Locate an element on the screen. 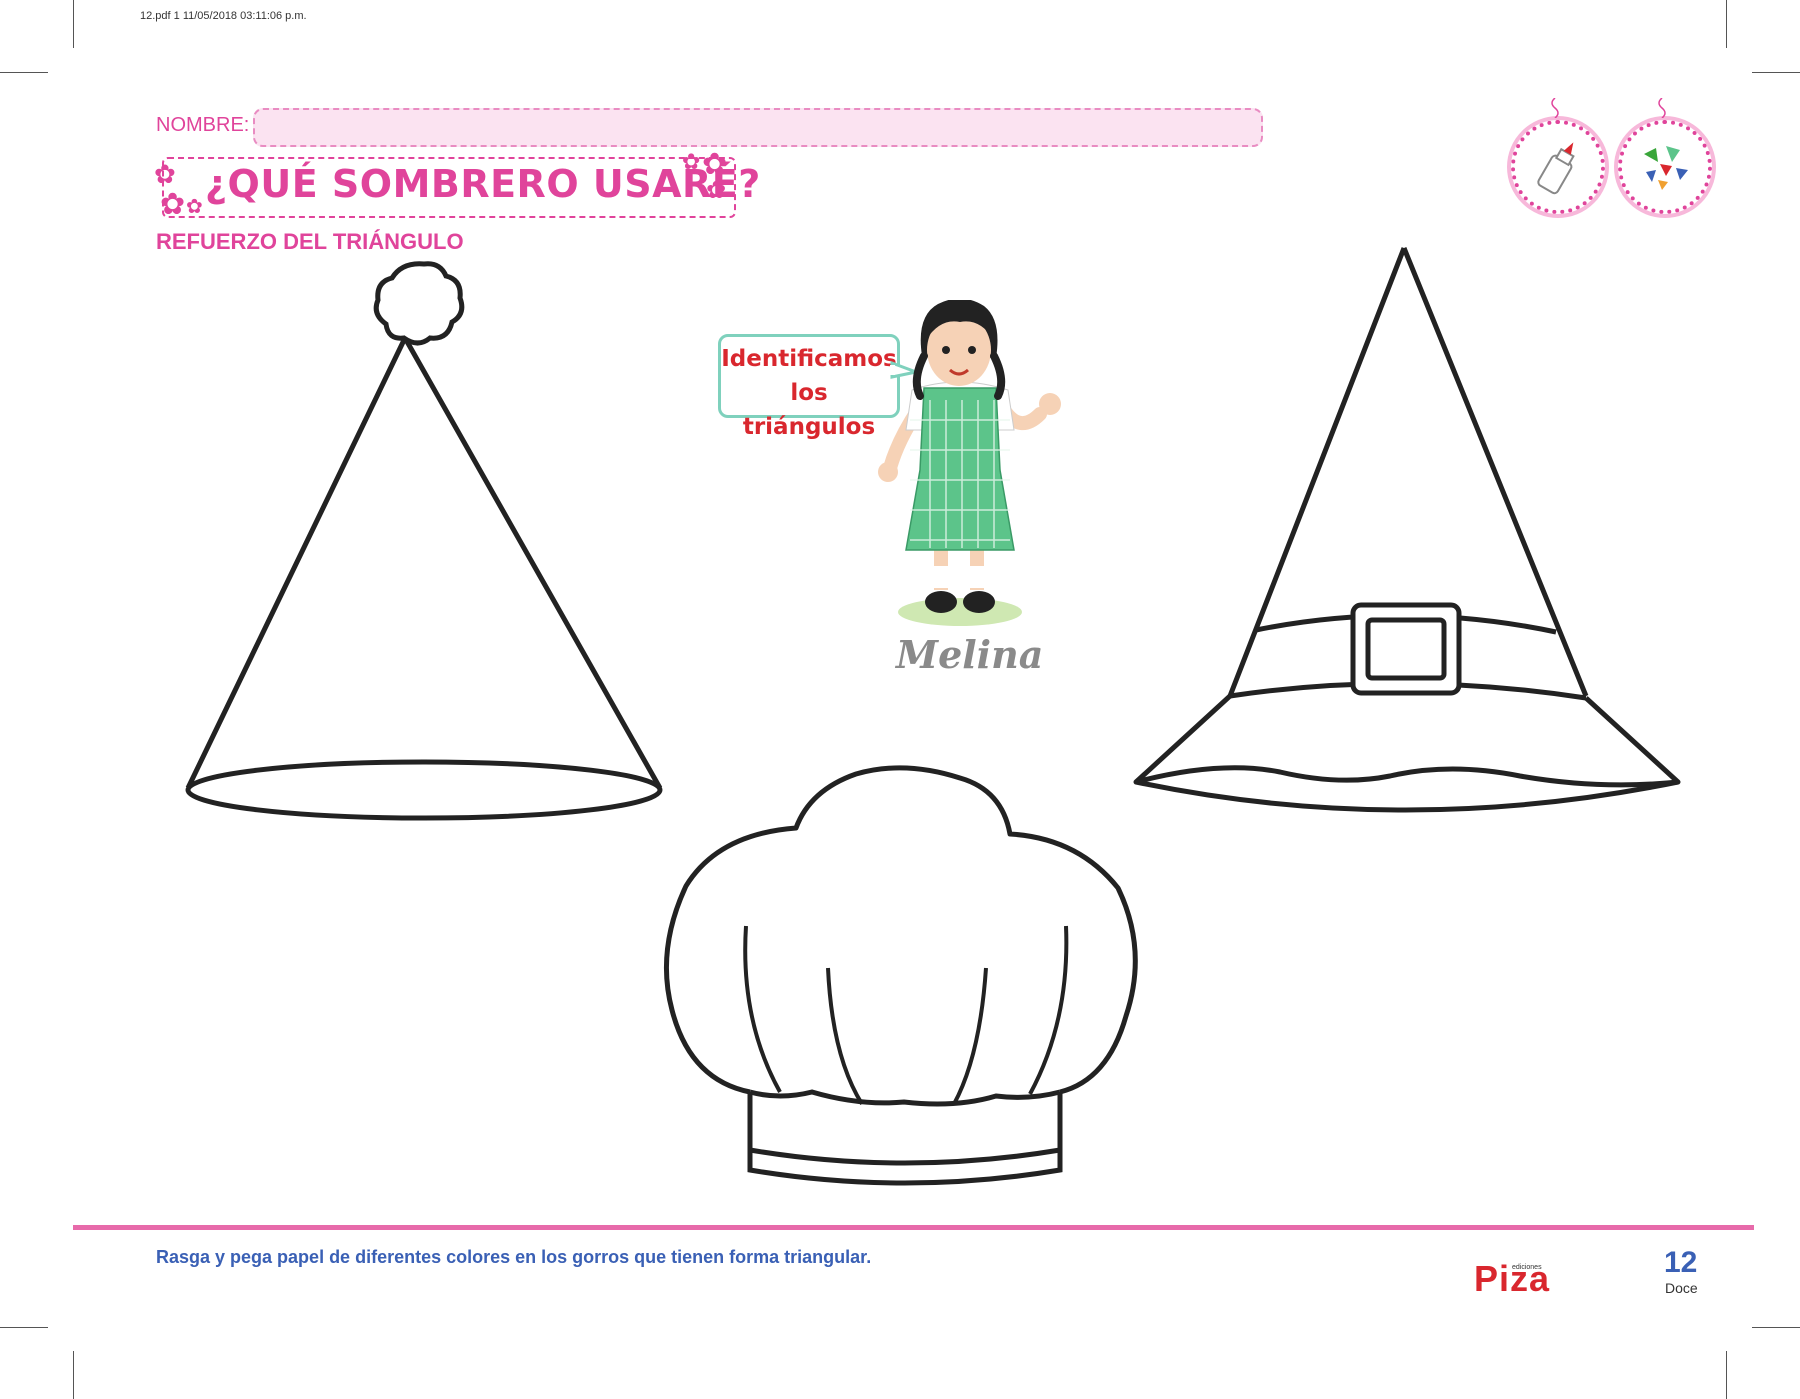 This screenshot has height=1399, width=1800. name-field is located at coordinates (758, 127).